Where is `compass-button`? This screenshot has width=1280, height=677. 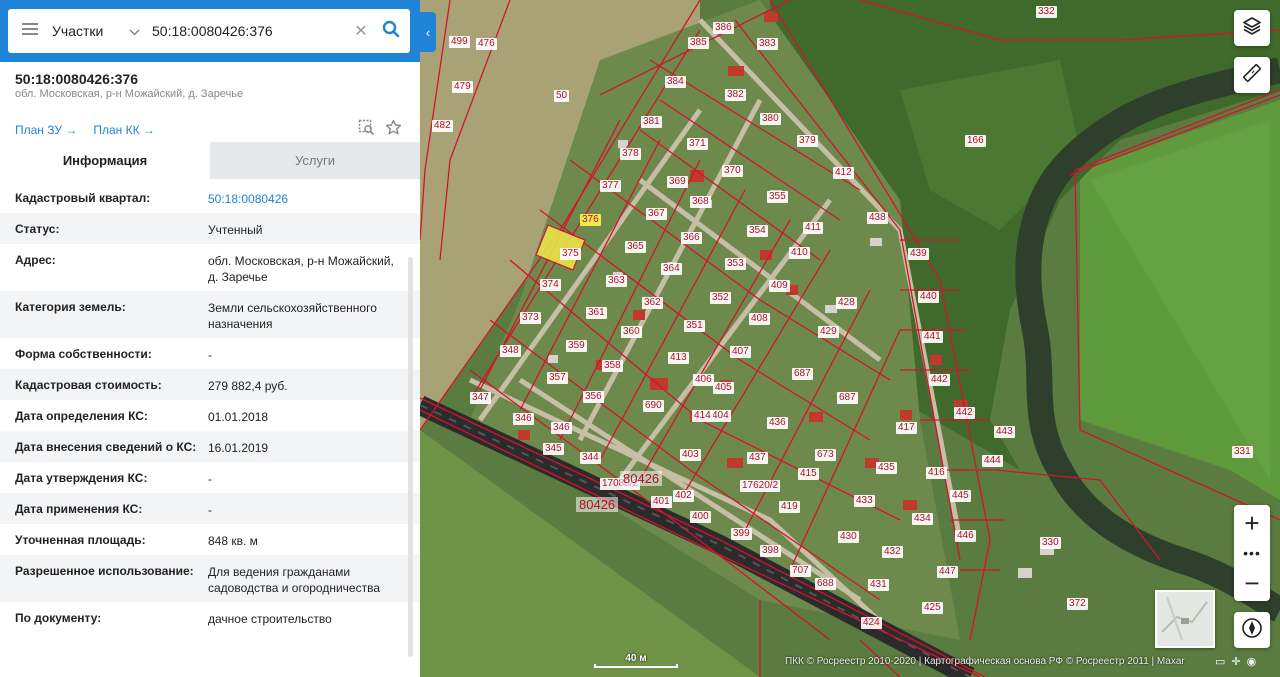
compass-button is located at coordinates (1252, 630).